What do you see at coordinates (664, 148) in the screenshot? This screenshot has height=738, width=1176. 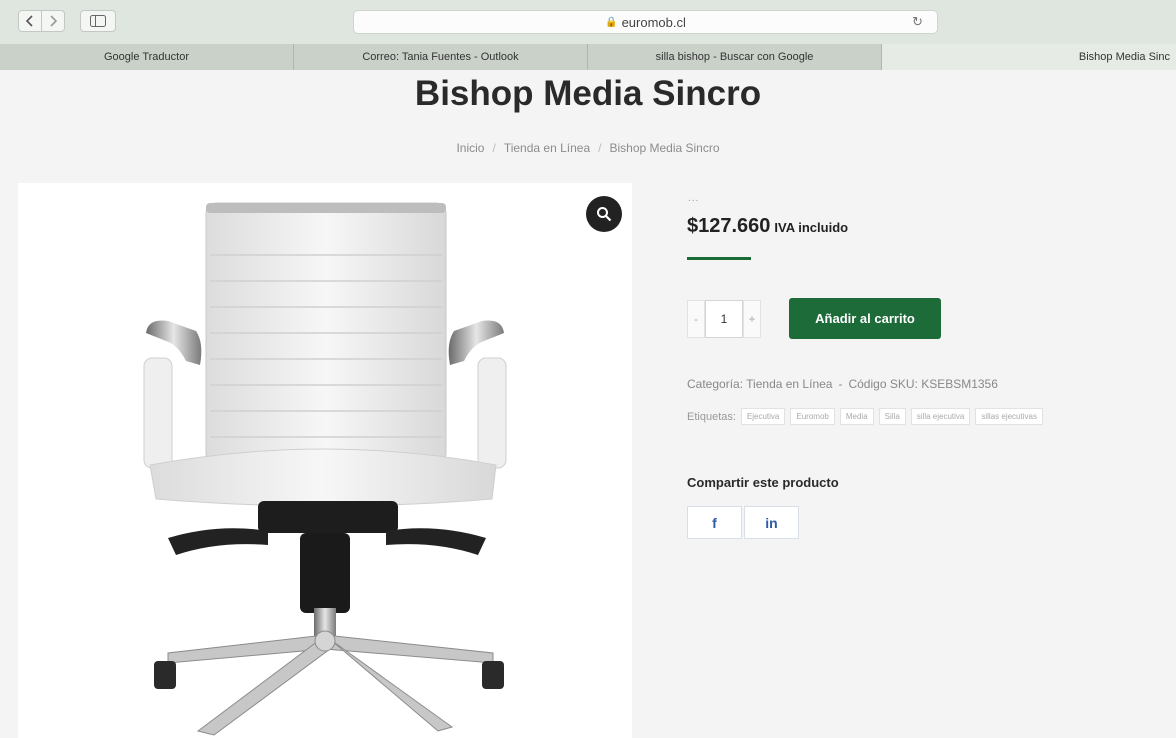 I see `breadcrumb-current: Bishop Media Sincro` at bounding box center [664, 148].